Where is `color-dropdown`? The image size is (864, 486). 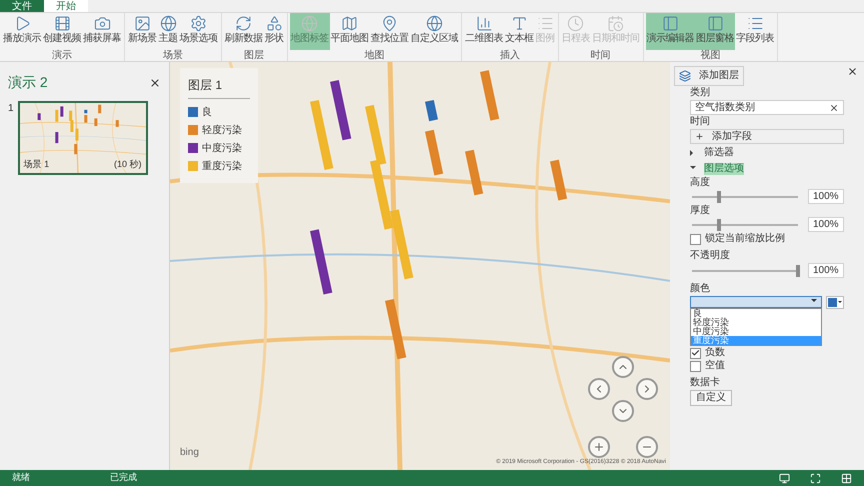 color-dropdown is located at coordinates (756, 302).